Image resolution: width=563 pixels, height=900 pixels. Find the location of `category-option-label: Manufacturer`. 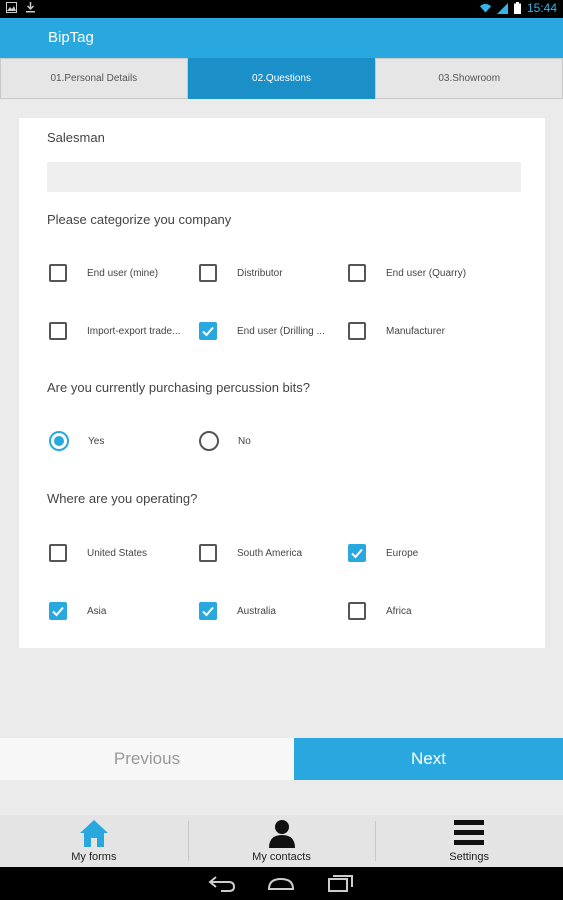

category-option-label: Manufacturer is located at coordinates (415, 331).